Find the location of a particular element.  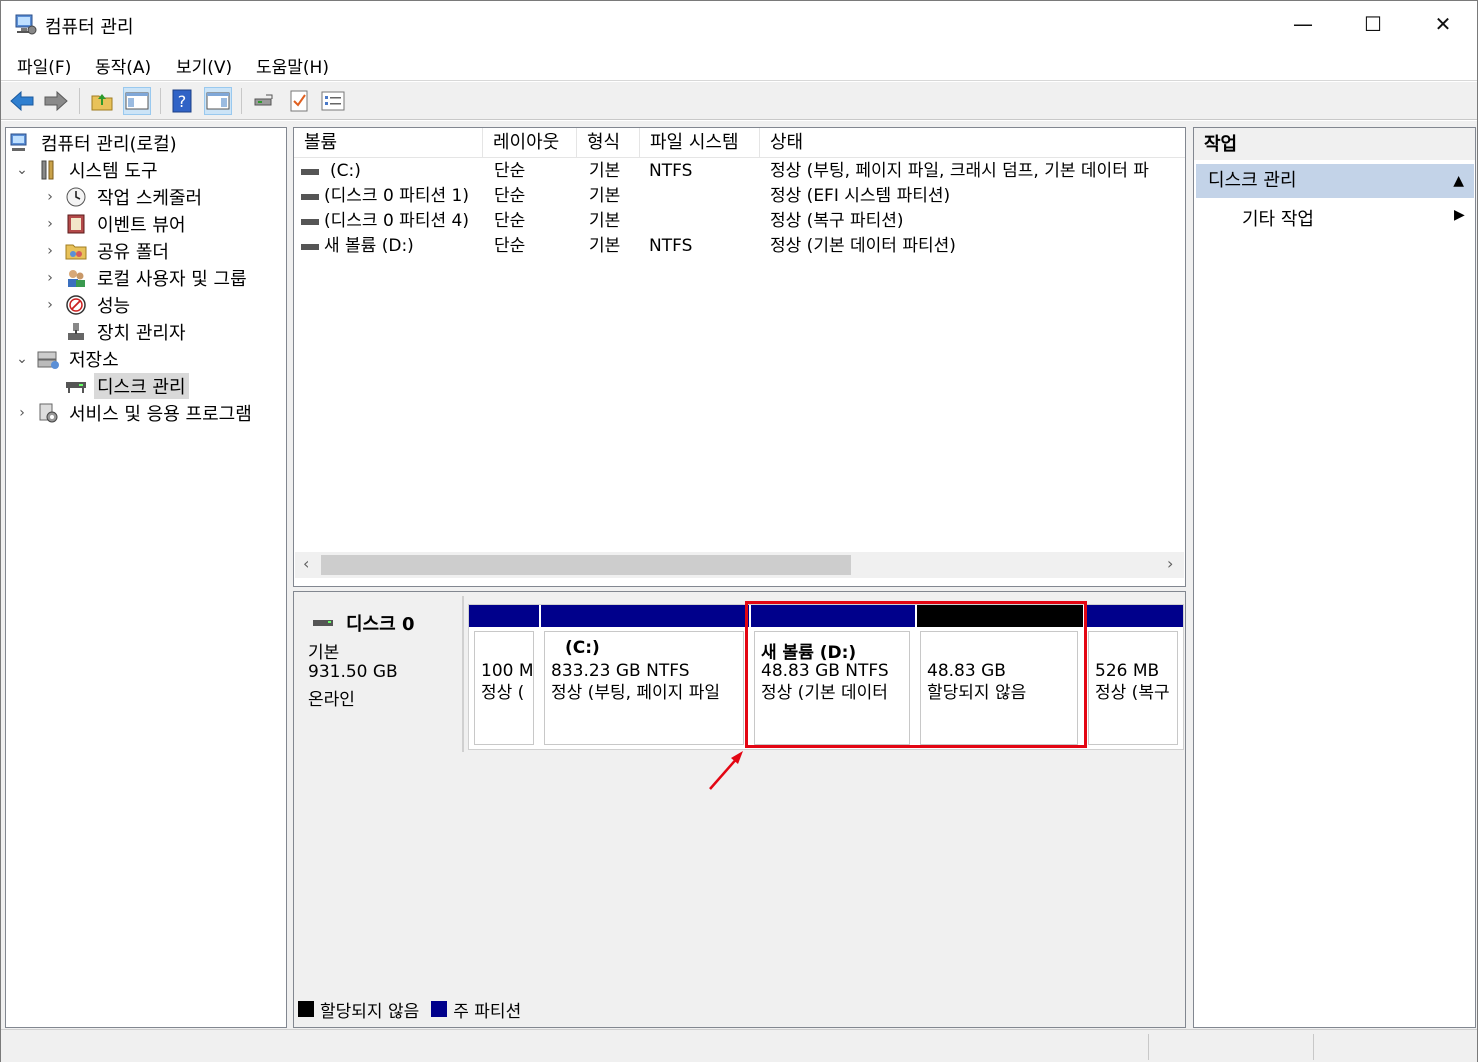

partition-title: (C:) is located at coordinates (582, 648).